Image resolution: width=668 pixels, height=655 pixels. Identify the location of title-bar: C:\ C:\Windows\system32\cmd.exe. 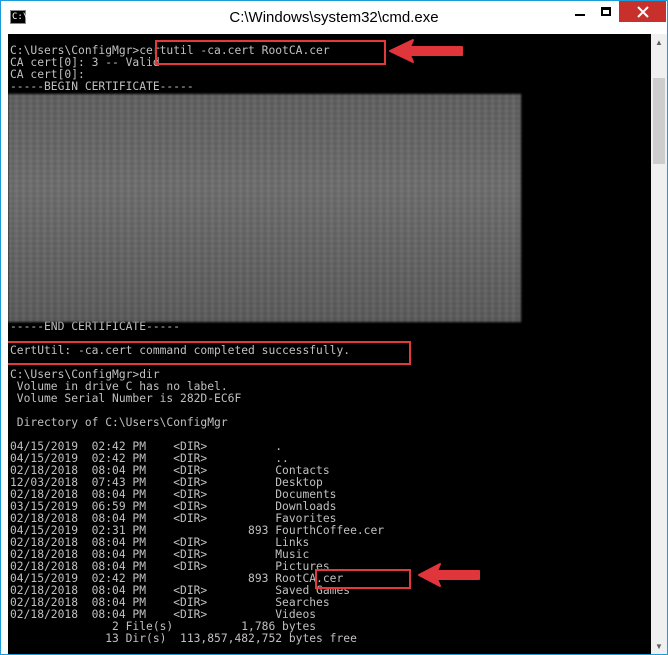
(334, 17).